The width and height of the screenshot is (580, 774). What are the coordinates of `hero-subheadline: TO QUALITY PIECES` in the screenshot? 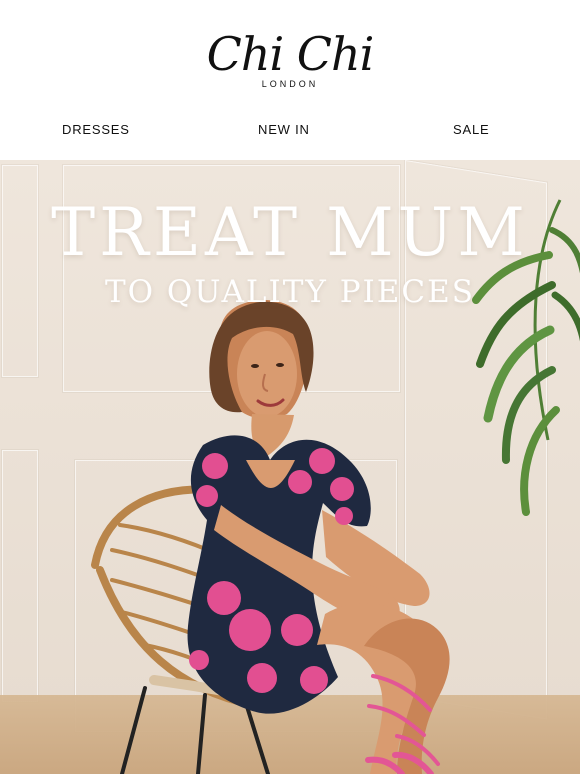 It's located at (290, 292).